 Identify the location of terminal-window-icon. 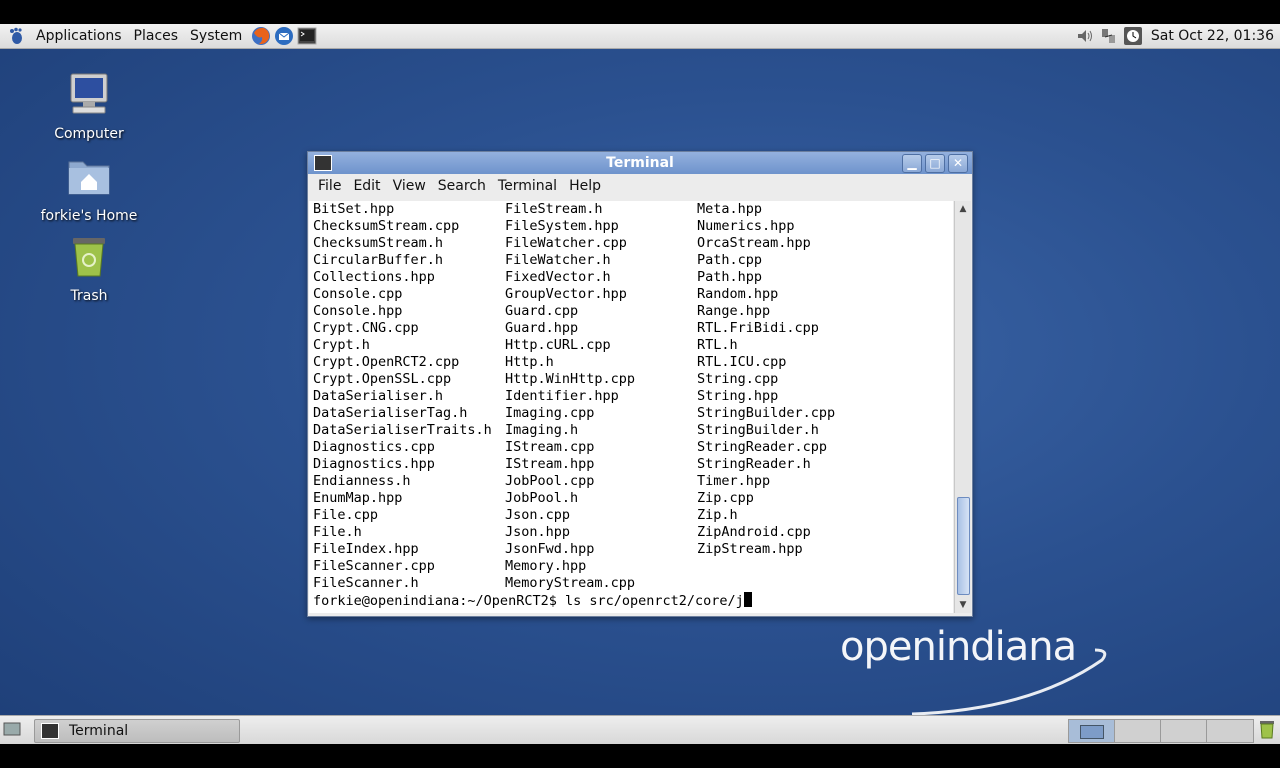
(323, 163).